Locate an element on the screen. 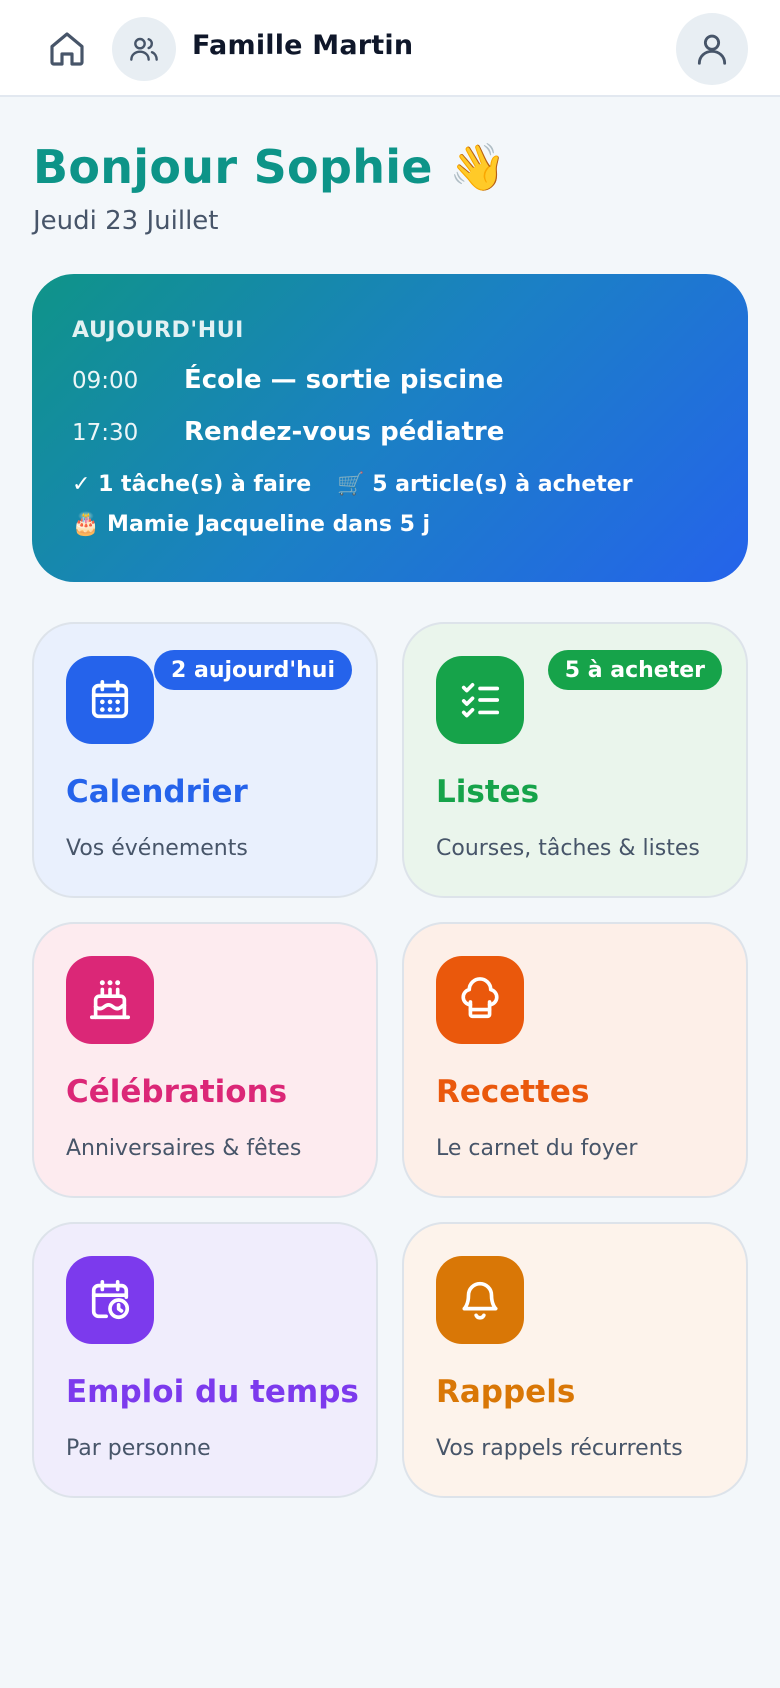 The image size is (780, 1688). tile-title: Rappels is located at coordinates (506, 1392).